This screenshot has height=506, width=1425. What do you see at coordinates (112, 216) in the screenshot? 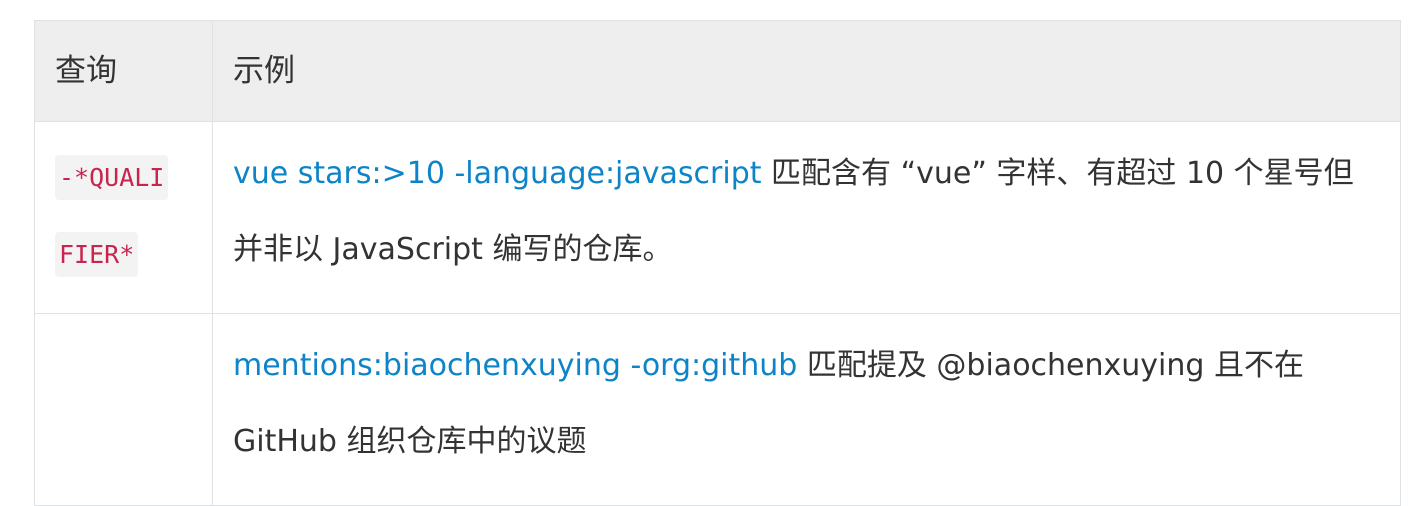
I see `qualifier-code: -*QUALIFIER*` at bounding box center [112, 216].